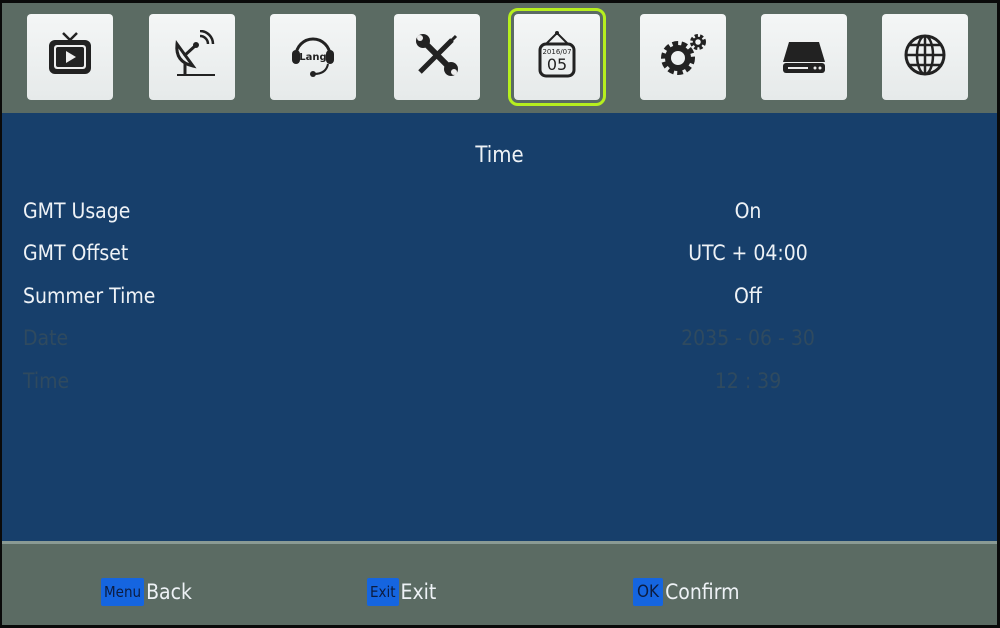 This screenshot has width=1000, height=628. I want to click on menu-tile-time: 2016/07 05, so click(557, 57).